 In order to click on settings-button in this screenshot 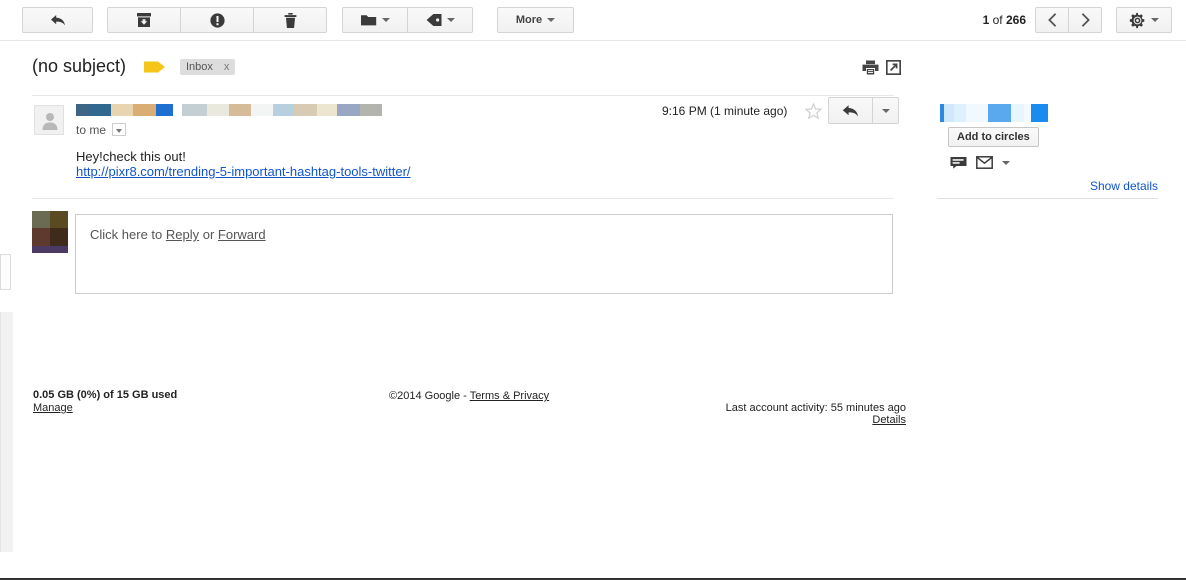, I will do `click(1144, 20)`.